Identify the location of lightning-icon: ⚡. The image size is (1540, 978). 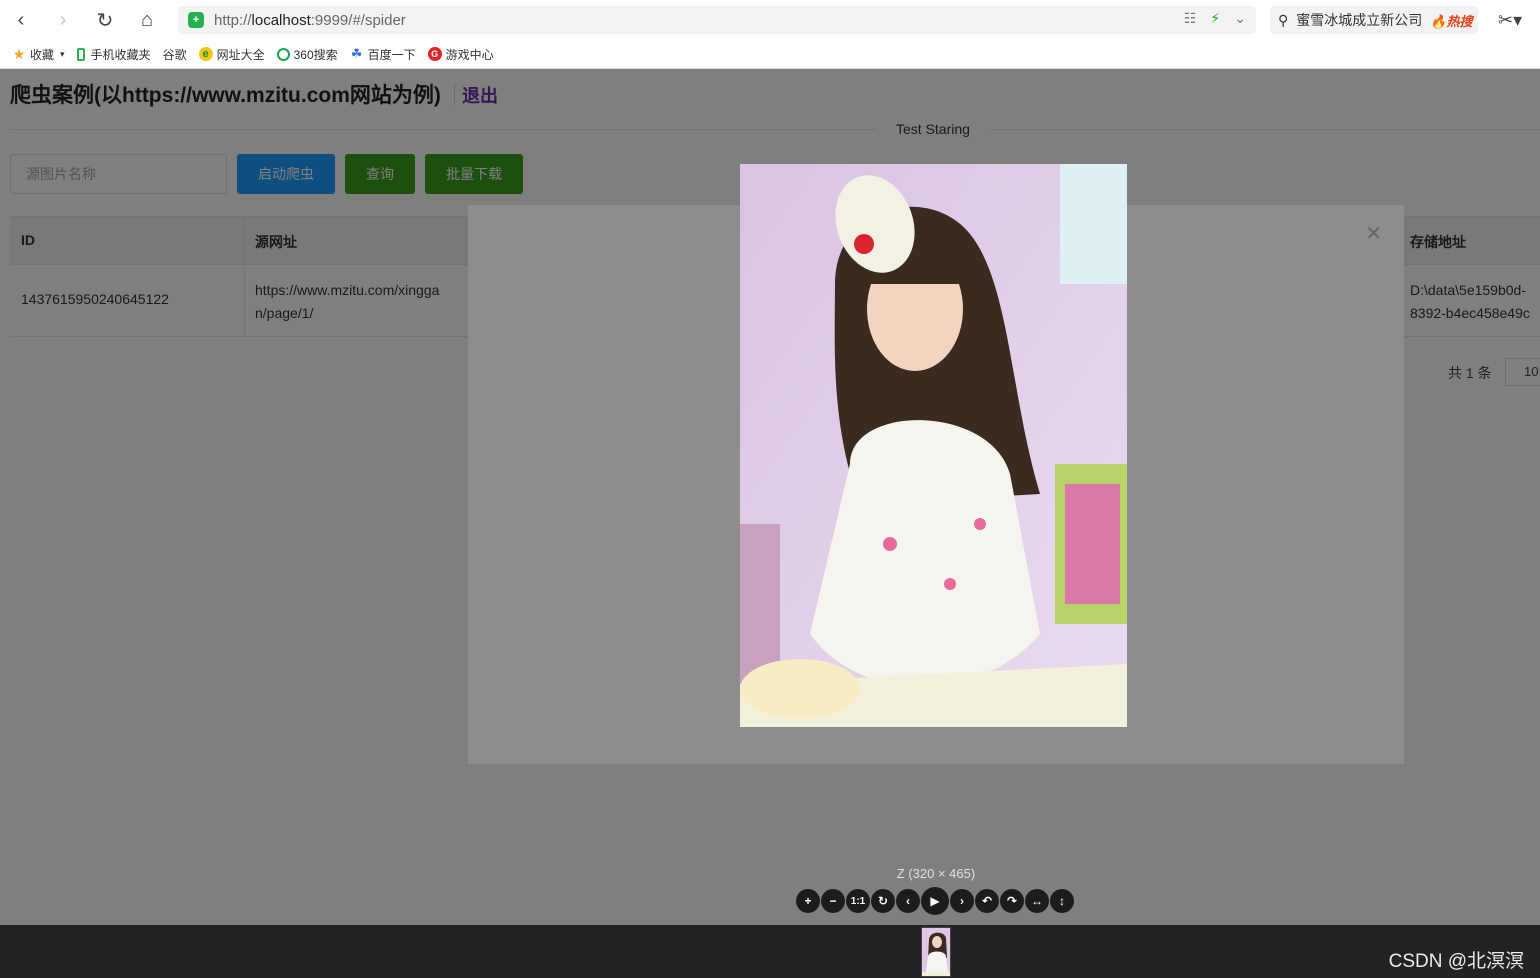
(1215, 18).